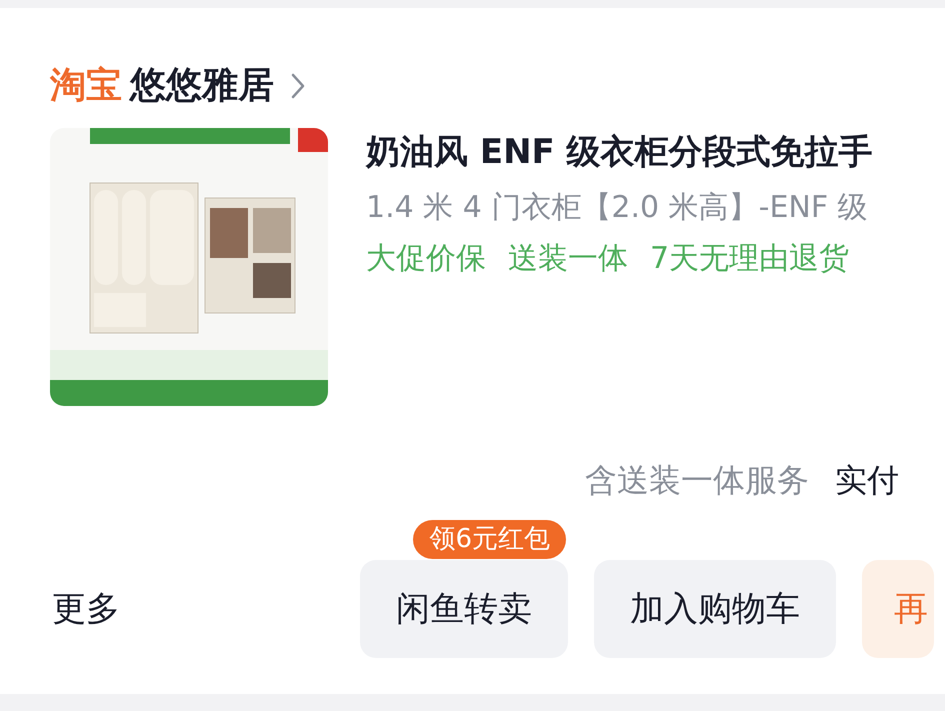 This screenshot has height=711, width=945. Describe the element at coordinates (206, 609) in the screenshot. I see `more-link: 更多` at that location.